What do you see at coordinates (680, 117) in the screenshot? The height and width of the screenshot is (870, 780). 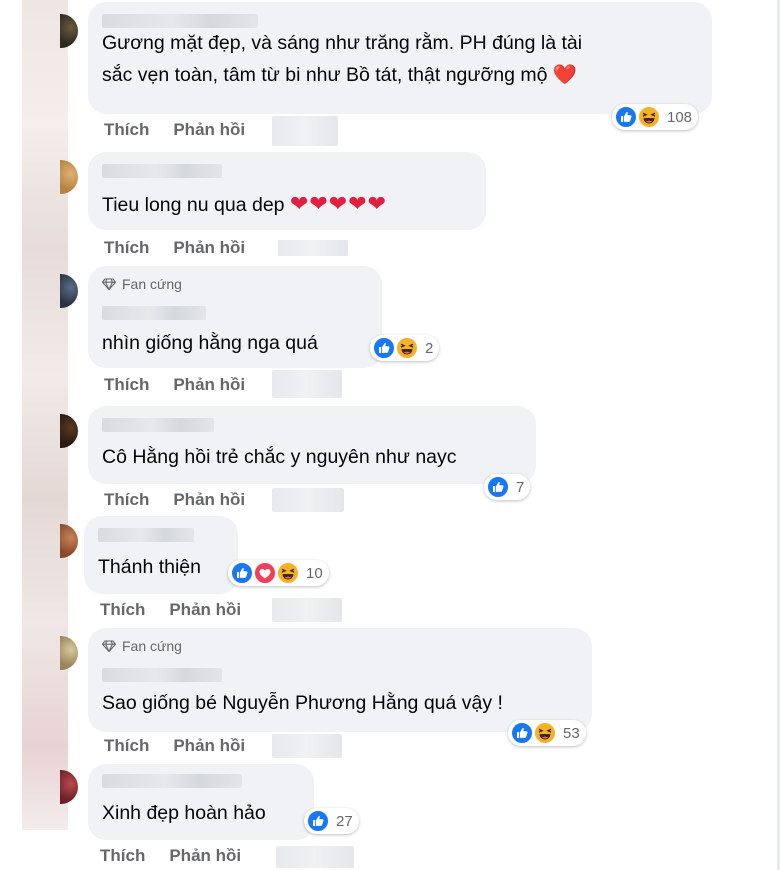 I see `reaction-count: 108` at bounding box center [680, 117].